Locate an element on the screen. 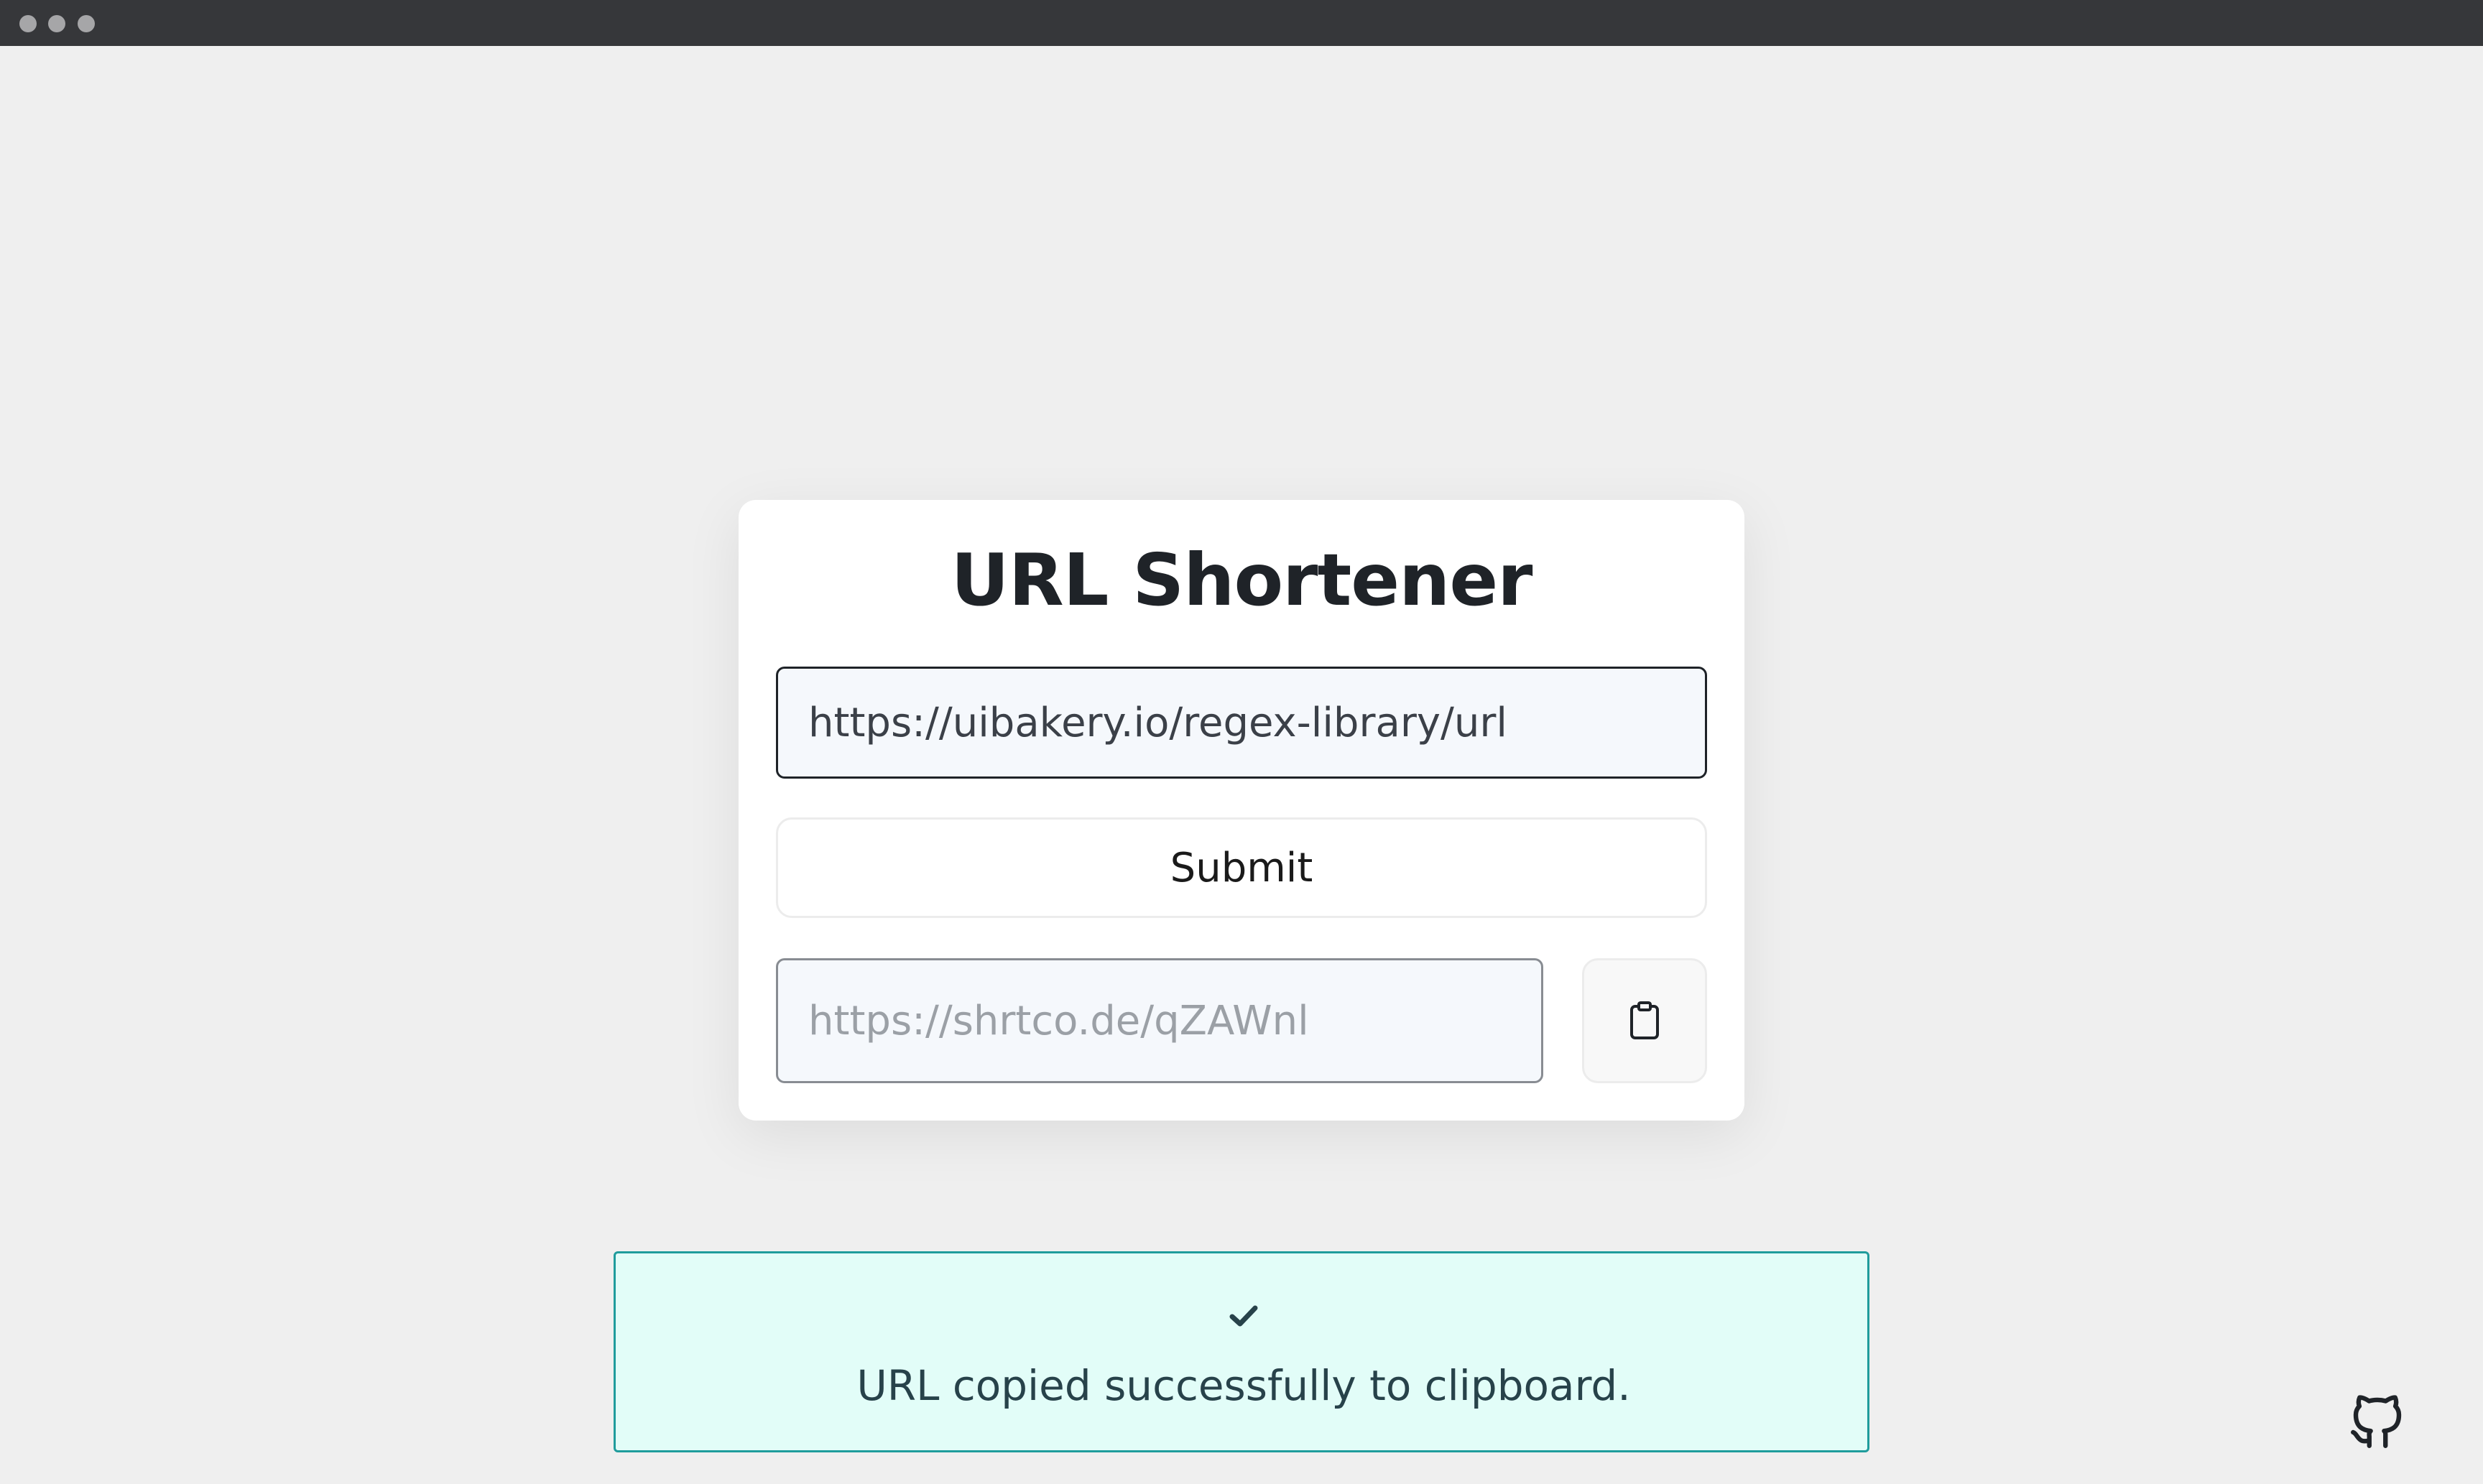 The height and width of the screenshot is (1484, 2483). window-close-button is located at coordinates (28, 24).